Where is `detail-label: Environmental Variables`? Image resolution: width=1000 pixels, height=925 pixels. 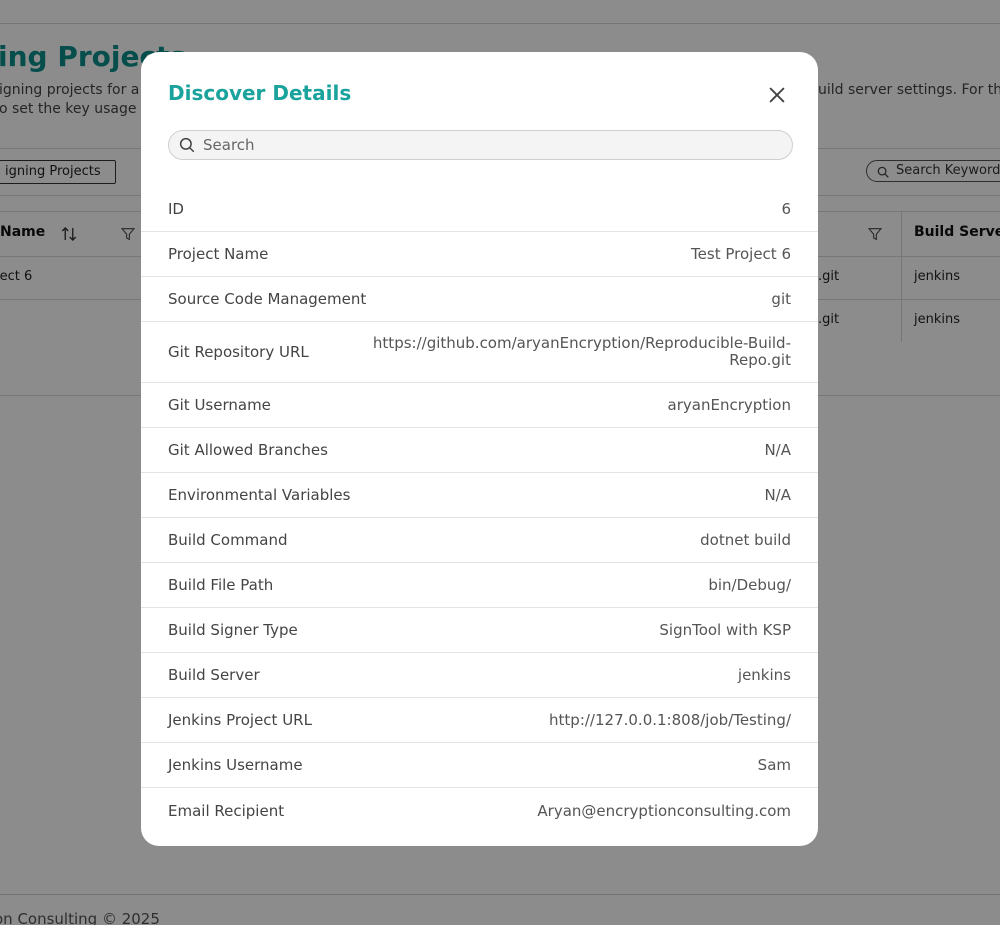 detail-label: Environmental Variables is located at coordinates (259, 495).